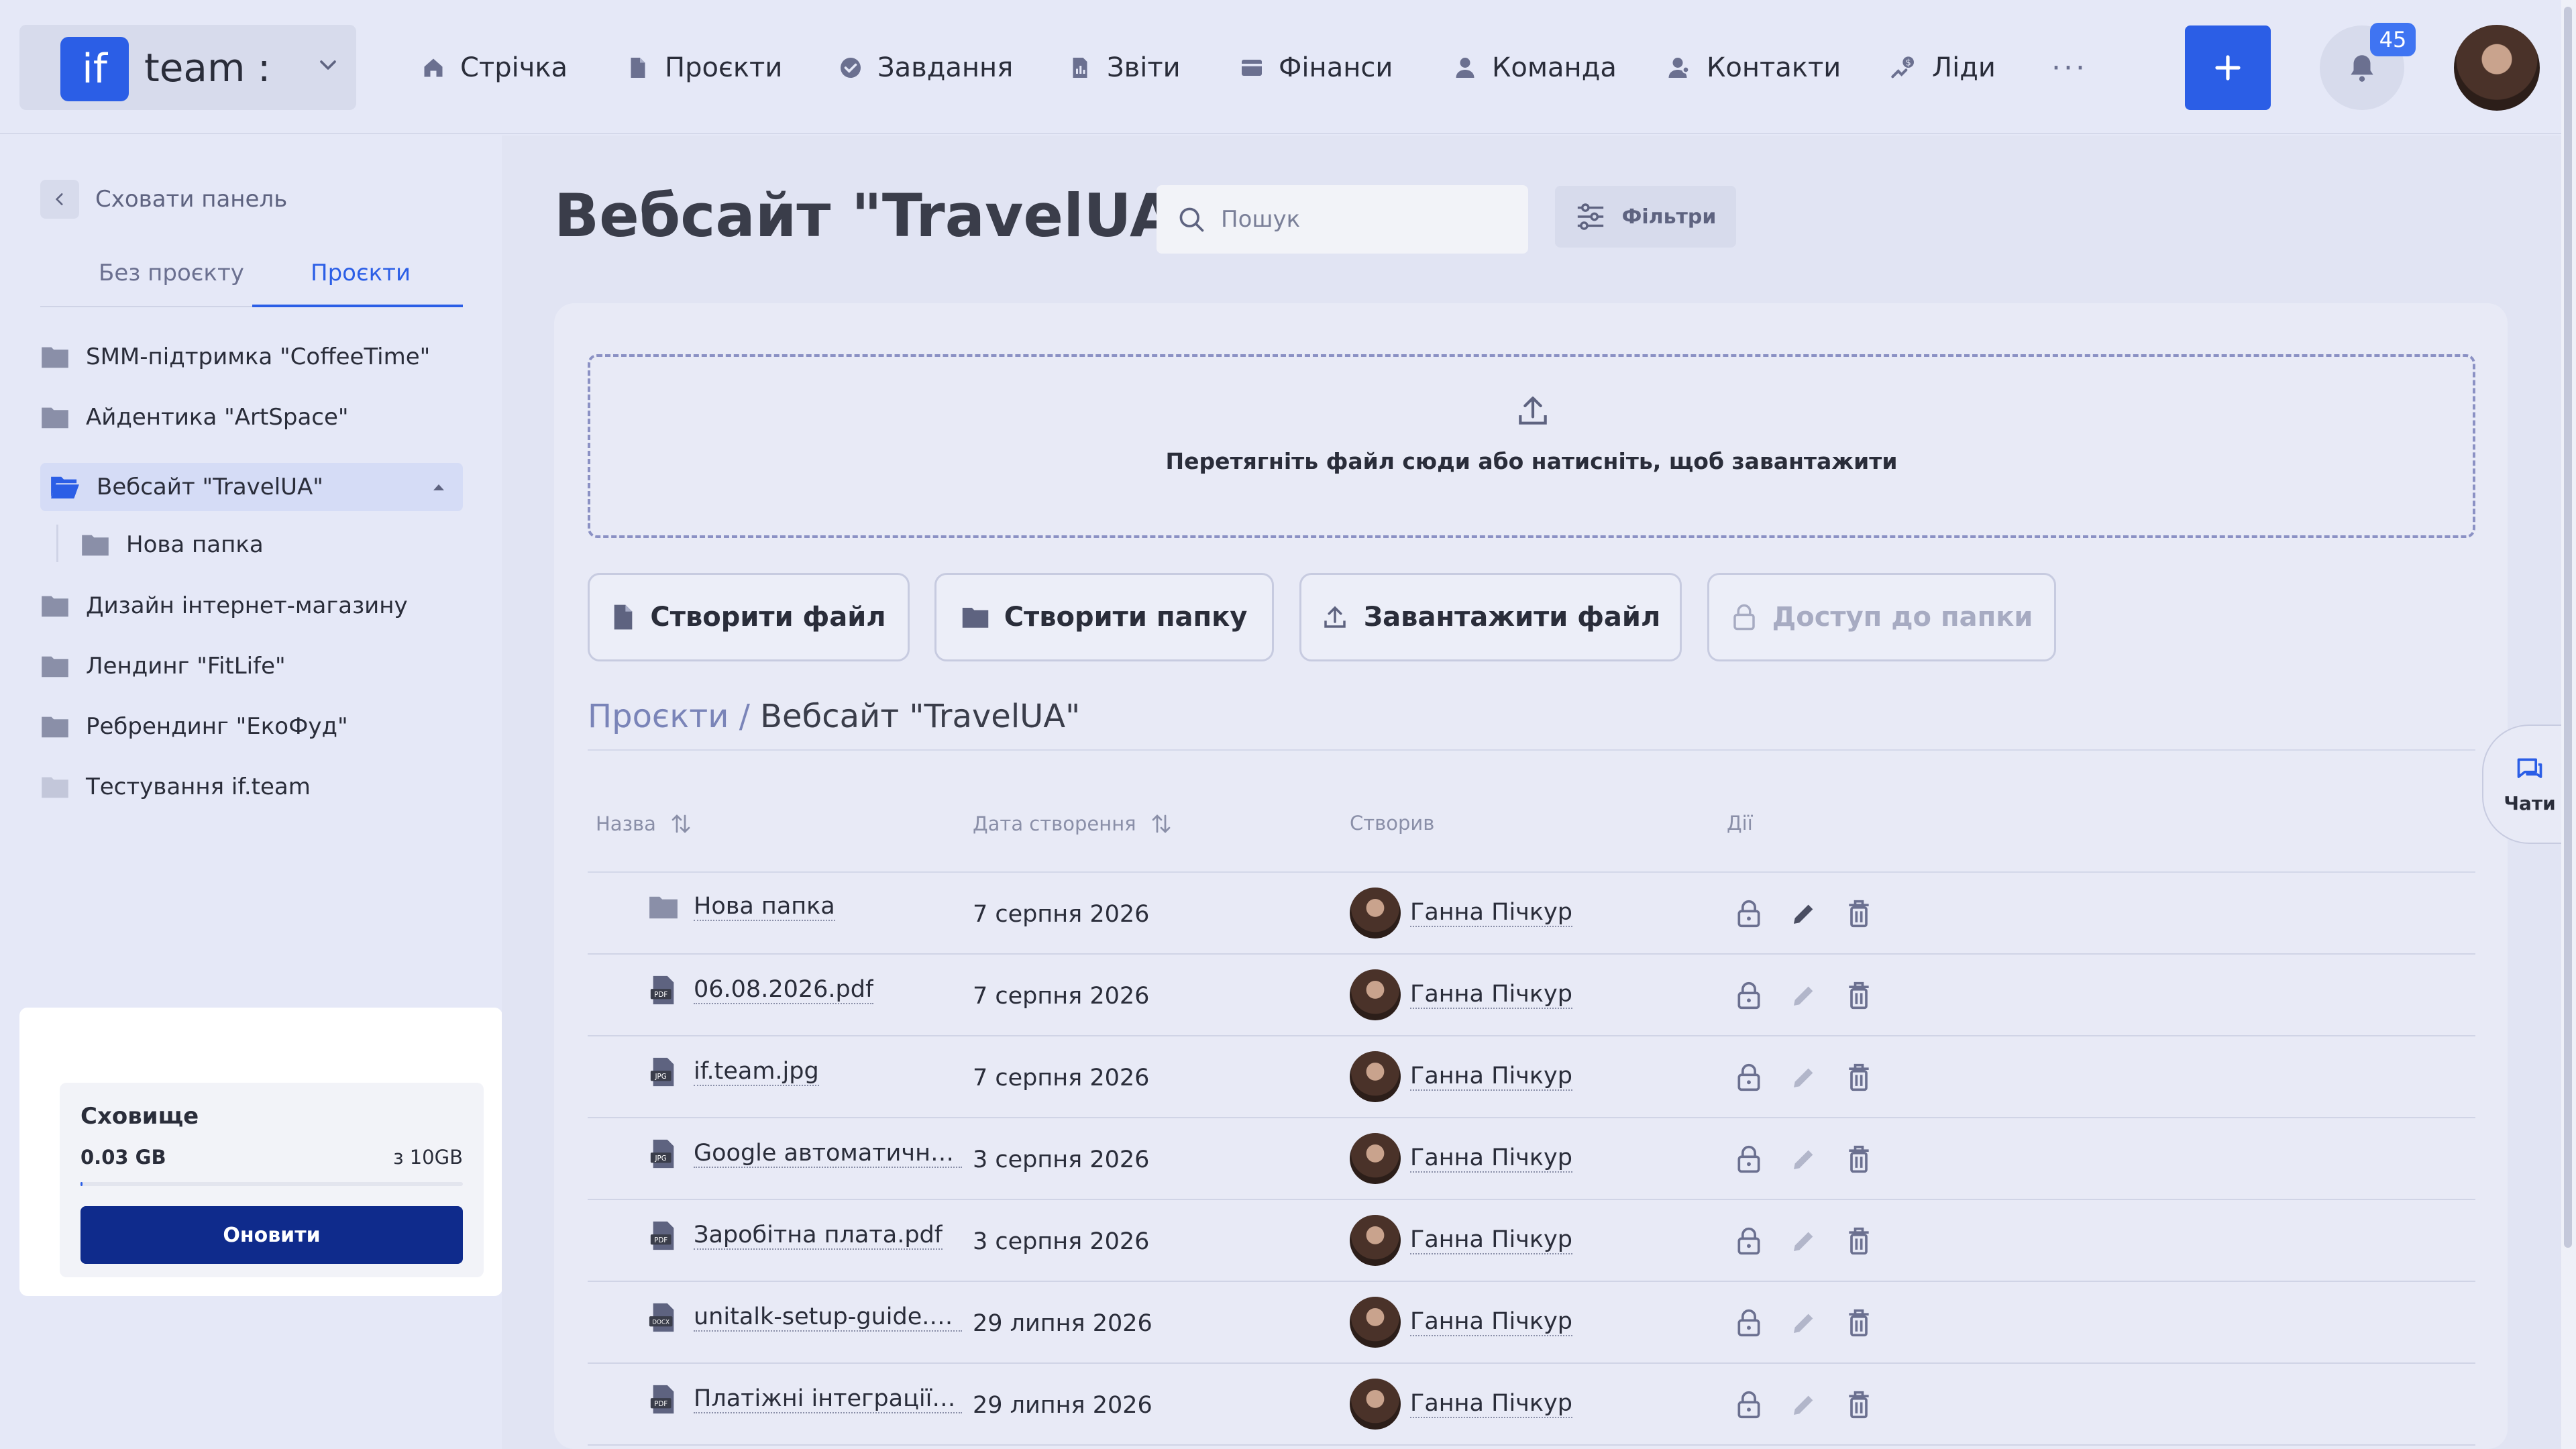 Image resolution: width=2576 pixels, height=1449 pixels. I want to click on hide-panel-button: Сховати панель, so click(163, 199).